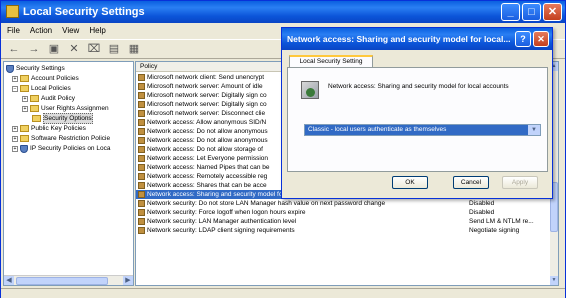 Image resolution: width=566 pixels, height=298 pixels. Describe the element at coordinates (410, 182) in the screenshot. I see `ok-button: OK` at that location.